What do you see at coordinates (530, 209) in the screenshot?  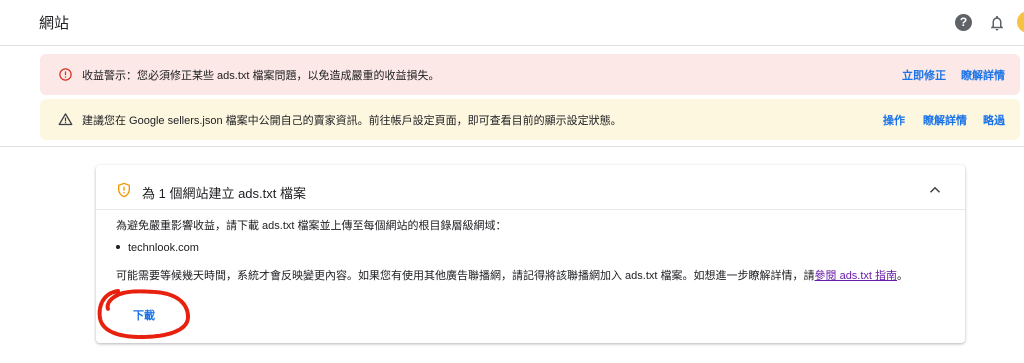 I see `card-divider` at bounding box center [530, 209].